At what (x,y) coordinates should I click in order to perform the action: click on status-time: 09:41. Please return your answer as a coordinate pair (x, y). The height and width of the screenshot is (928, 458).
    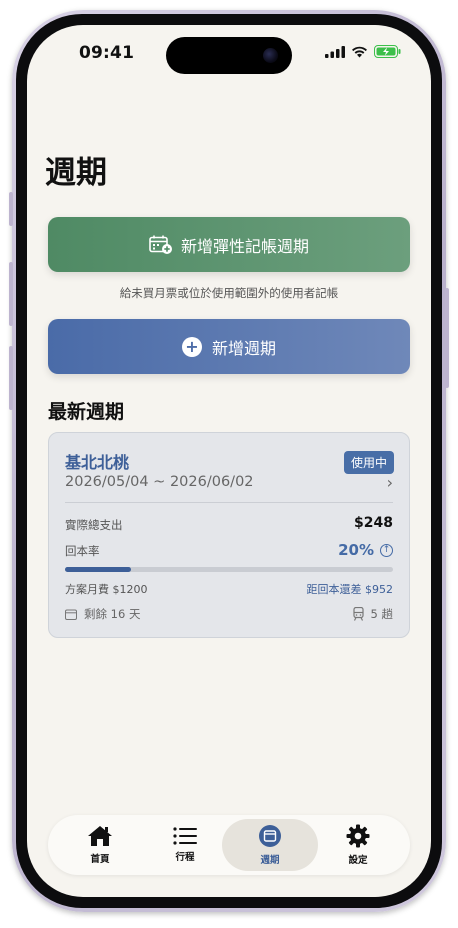
    Looking at the image, I should click on (107, 53).